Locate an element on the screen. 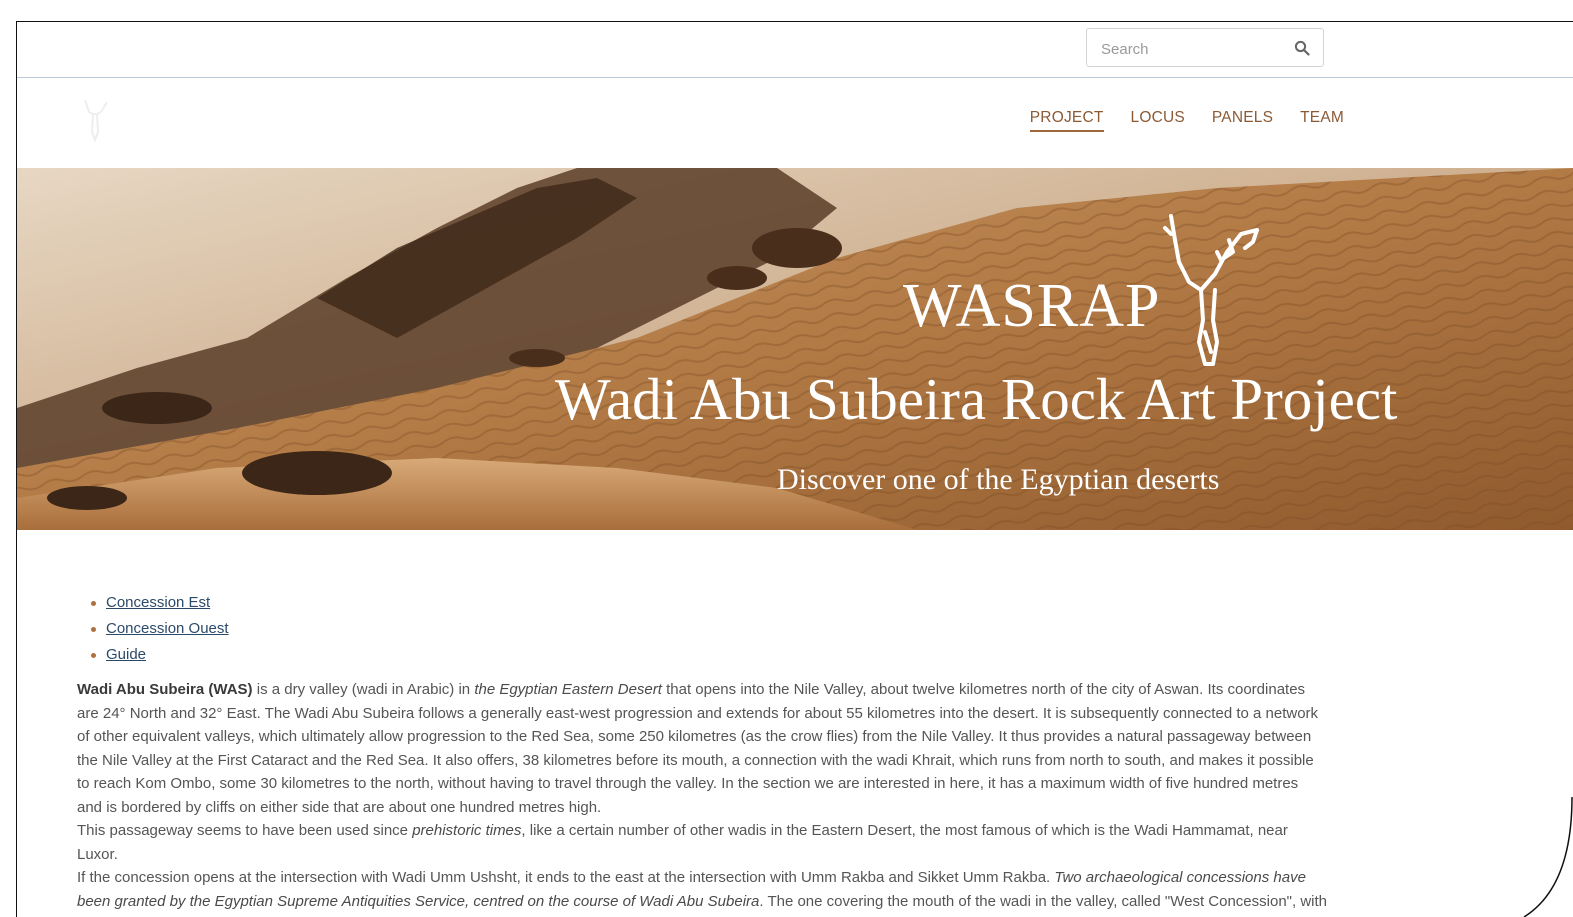  hero-brand-text: WASRAP is located at coordinates (1032, 306).